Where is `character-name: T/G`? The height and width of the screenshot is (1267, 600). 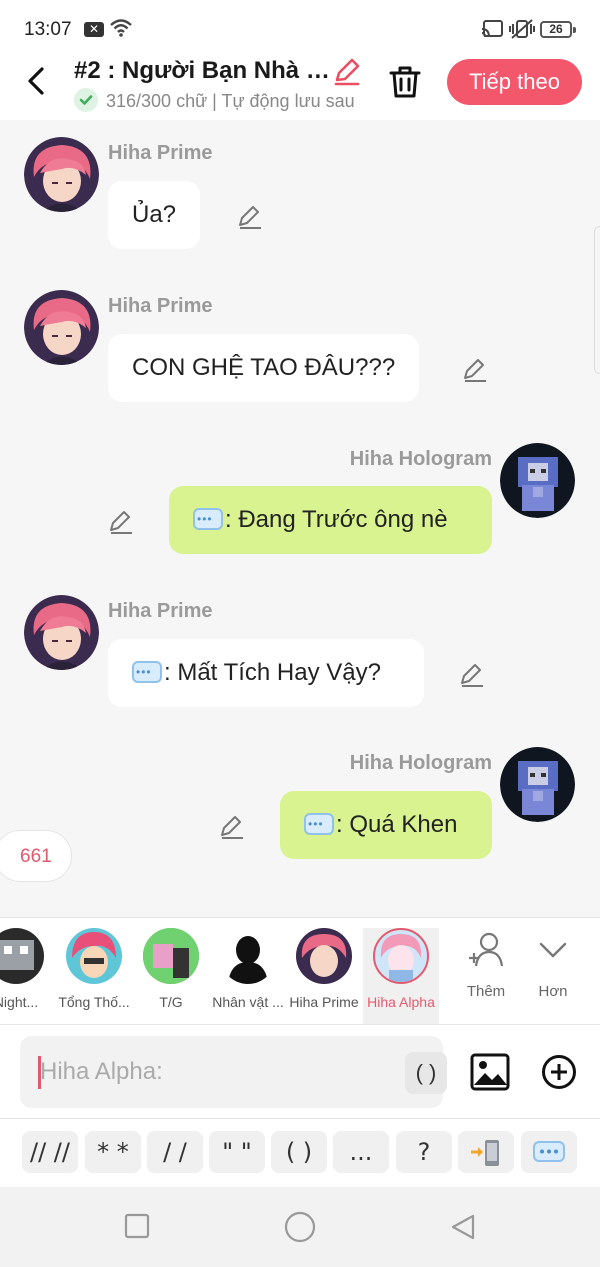
character-name: T/G is located at coordinates (171, 1002).